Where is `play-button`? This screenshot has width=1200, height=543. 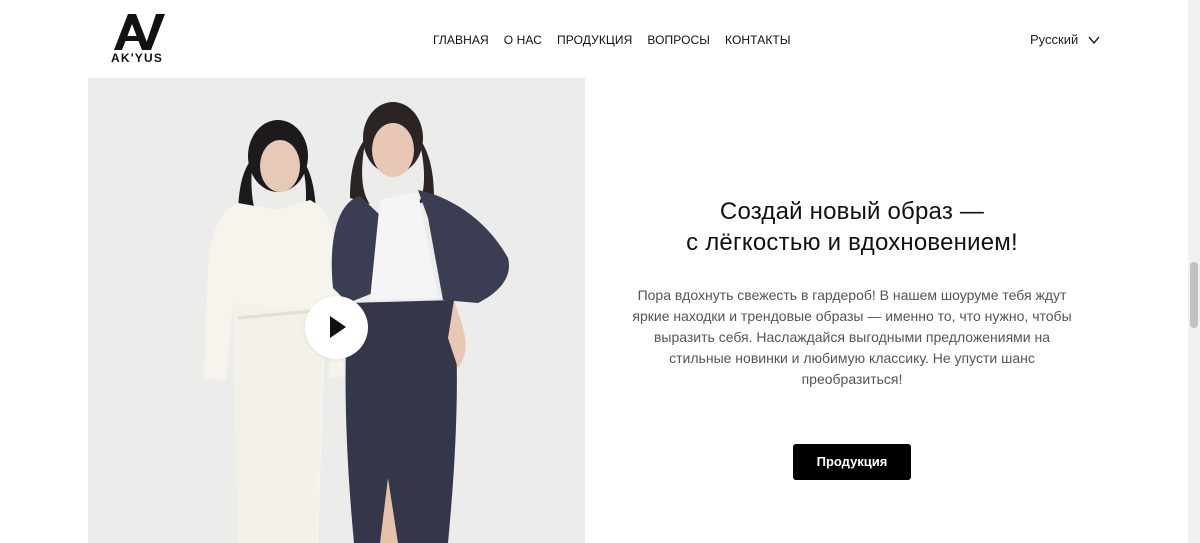 play-button is located at coordinates (336, 327).